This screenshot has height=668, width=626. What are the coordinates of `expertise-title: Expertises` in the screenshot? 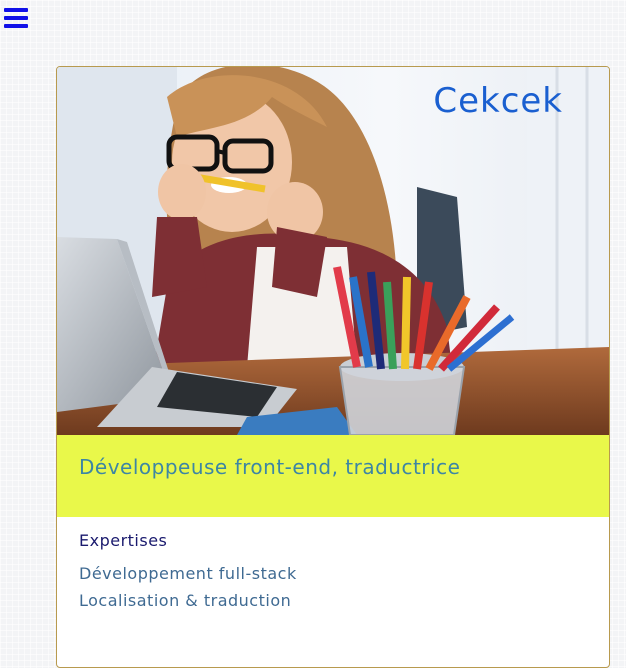 It's located at (123, 540).